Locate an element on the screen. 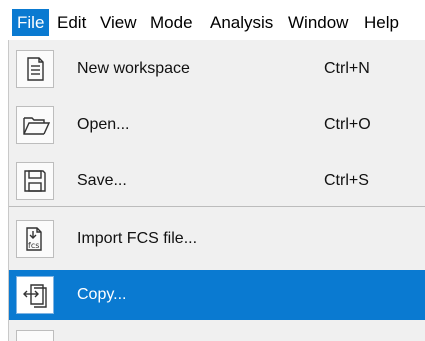 The image size is (425, 341). menu-item-open: Open... Ctrl+O is located at coordinates (217, 125).